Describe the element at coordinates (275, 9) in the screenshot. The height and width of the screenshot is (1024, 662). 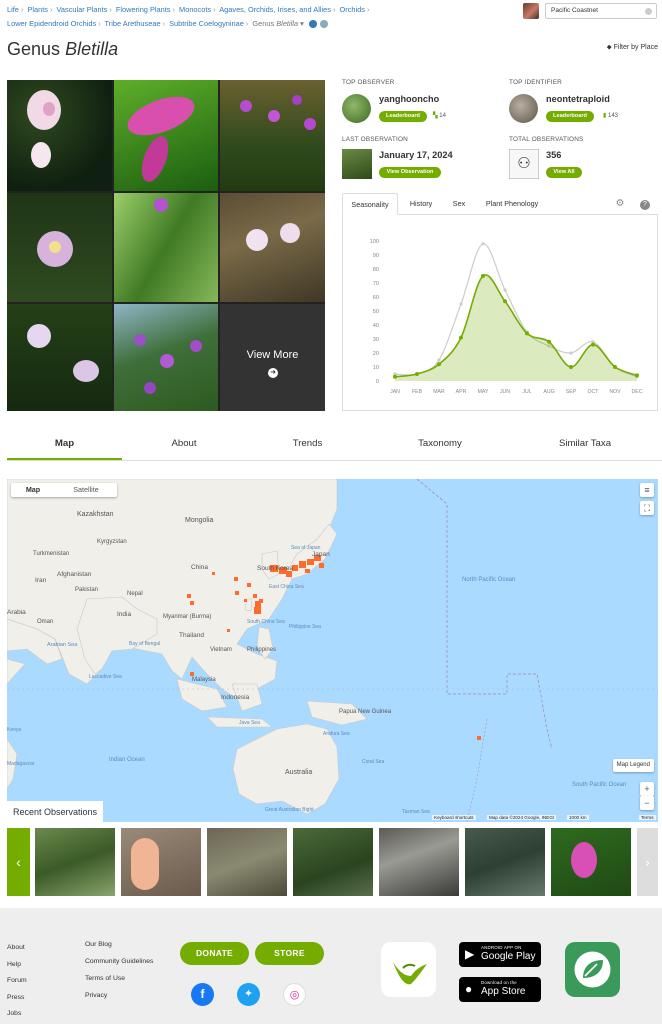
I see `crumb-agaves: Agaves, Orchids, Irises, and Allies` at that location.